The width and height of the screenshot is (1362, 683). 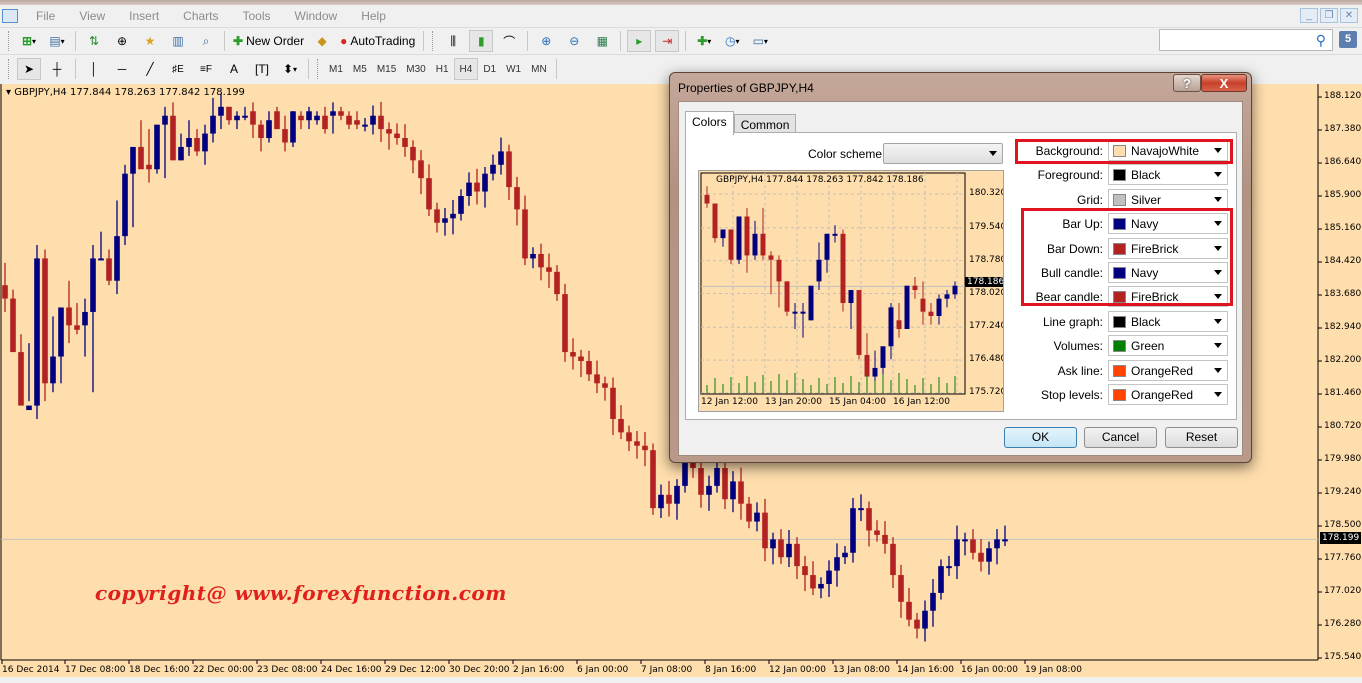 I want to click on menu-file: File, so click(x=45, y=16).